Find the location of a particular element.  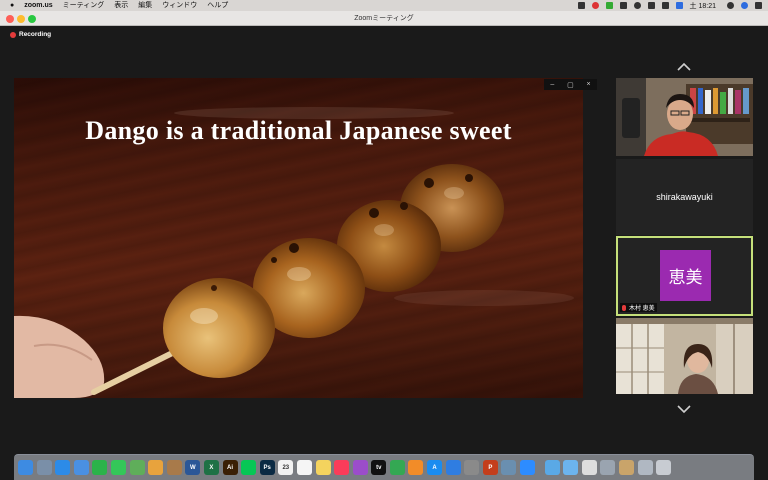

battery-icon is located at coordinates (665, 5).